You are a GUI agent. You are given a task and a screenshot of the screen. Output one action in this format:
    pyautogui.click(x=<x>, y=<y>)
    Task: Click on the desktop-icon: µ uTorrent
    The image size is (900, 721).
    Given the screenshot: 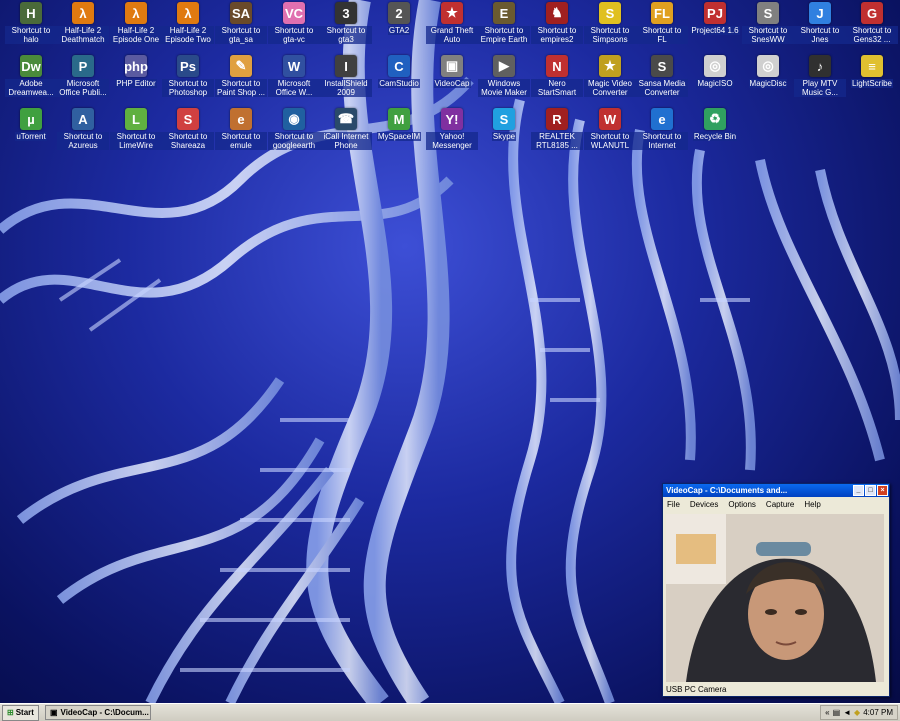 What is the action you would take?
    pyautogui.click(x=31, y=124)
    